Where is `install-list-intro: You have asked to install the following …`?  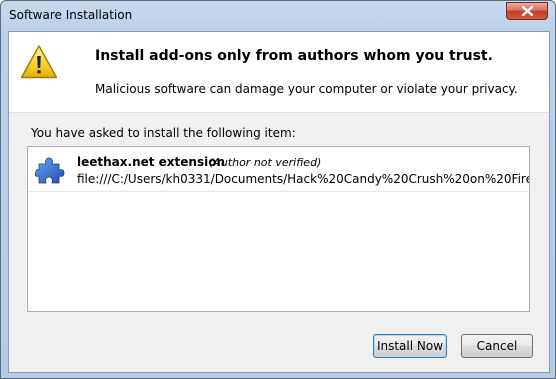
install-list-intro: You have asked to install the following … is located at coordinates (163, 133).